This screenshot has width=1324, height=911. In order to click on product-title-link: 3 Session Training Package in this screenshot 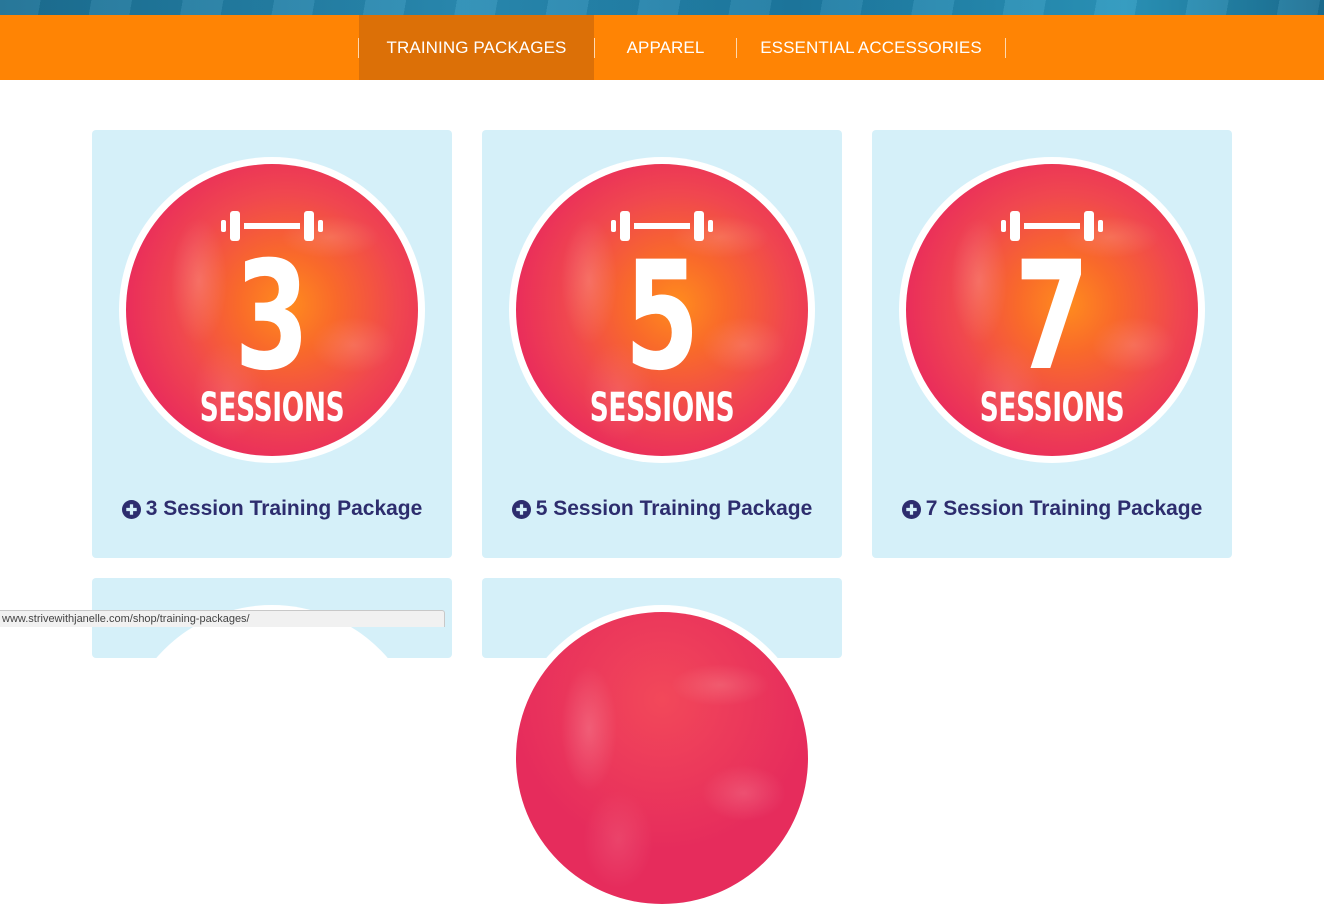, I will do `click(272, 509)`.